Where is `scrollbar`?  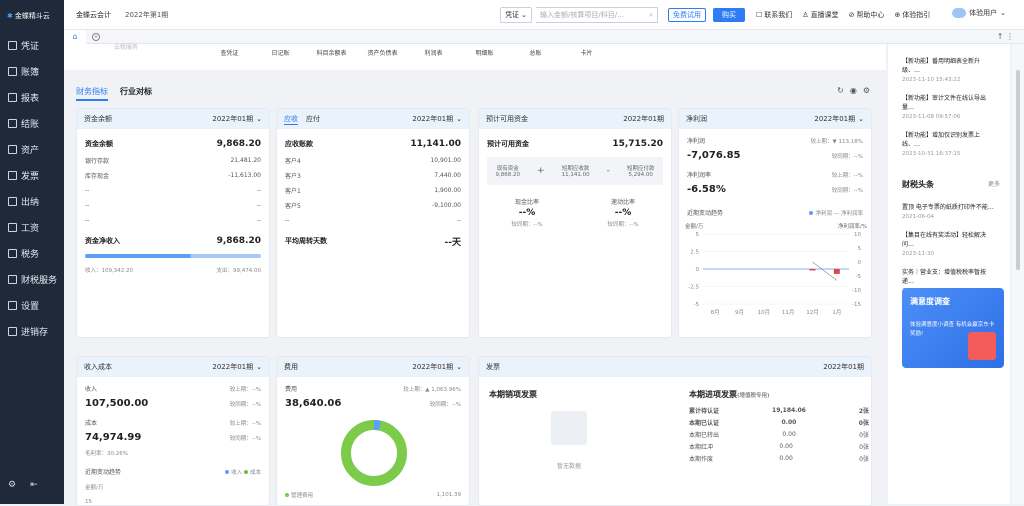 scrollbar is located at coordinates (1018, 274).